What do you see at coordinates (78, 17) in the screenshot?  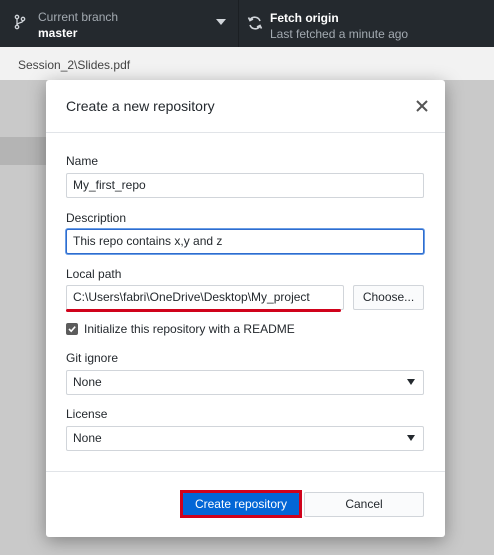 I see `current-branch-title: Current branch` at bounding box center [78, 17].